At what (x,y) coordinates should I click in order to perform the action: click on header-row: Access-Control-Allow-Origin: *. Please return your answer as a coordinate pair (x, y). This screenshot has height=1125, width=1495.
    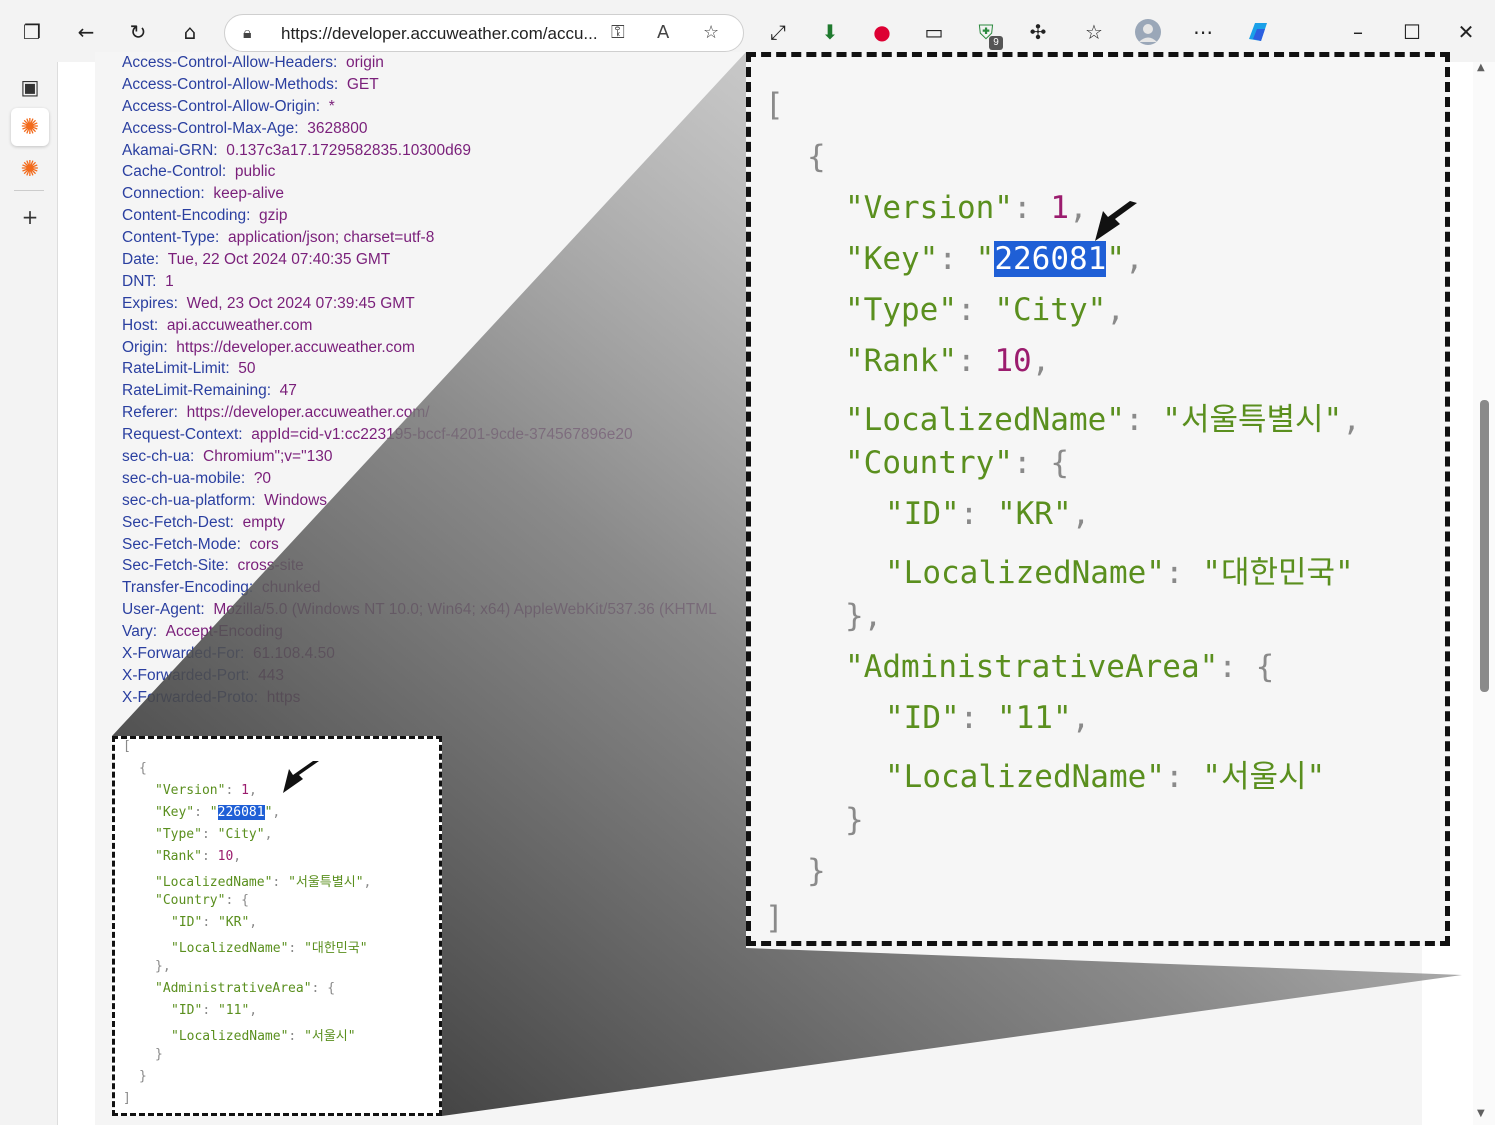
    Looking at the image, I should click on (442, 107).